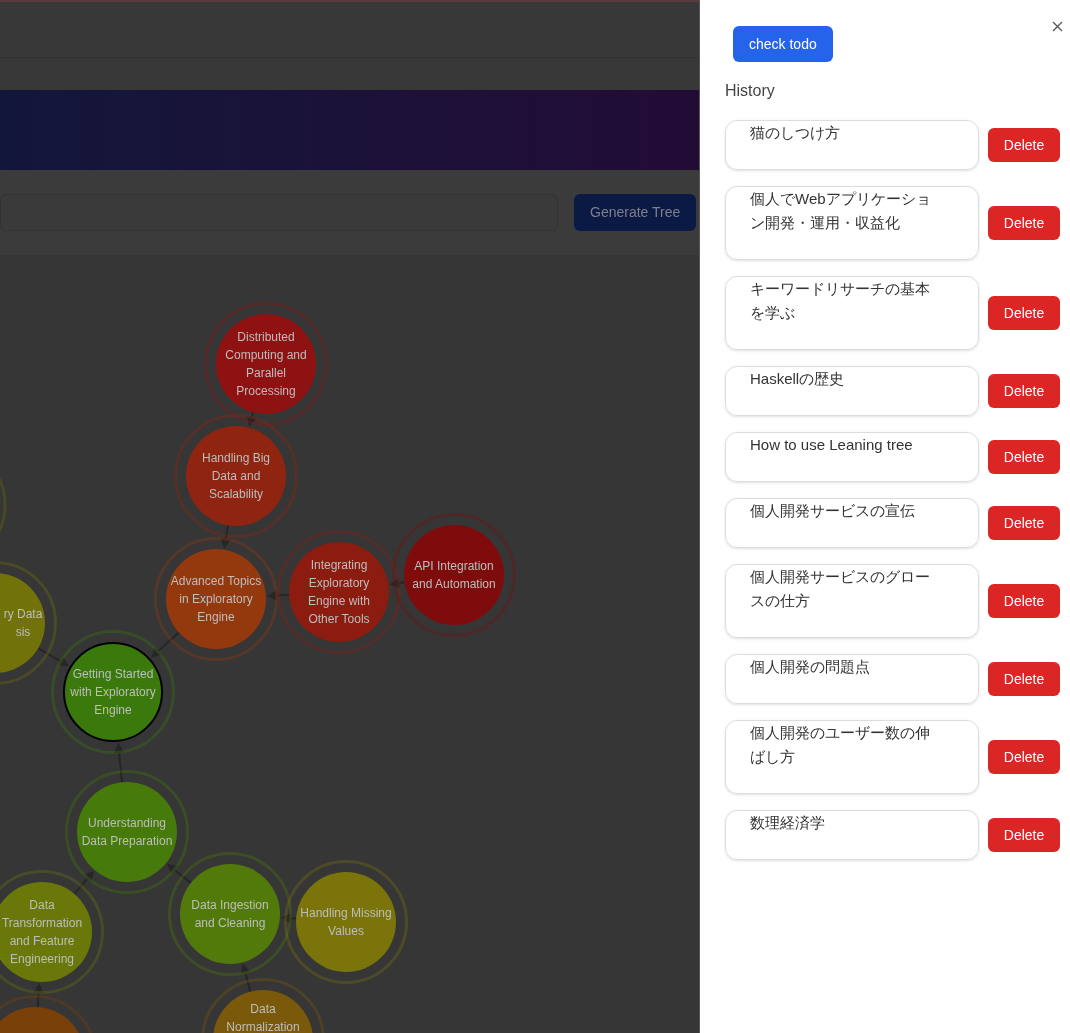 The width and height of the screenshot is (1070, 1033). I want to click on history-entry: キーワードリサーチの基本を学ぶ, so click(852, 313).